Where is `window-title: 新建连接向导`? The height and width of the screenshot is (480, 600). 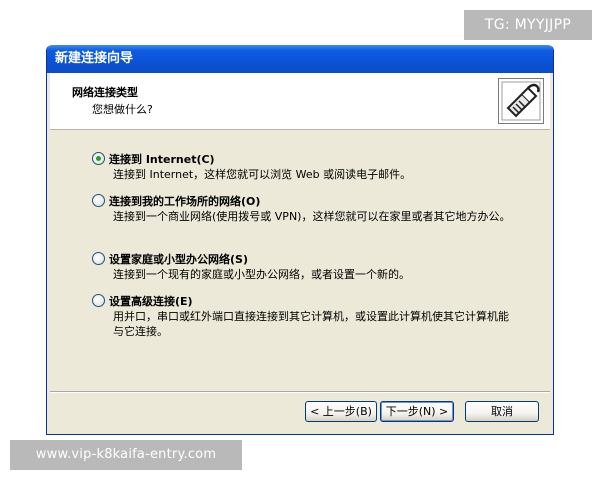 window-title: 新建连接向导 is located at coordinates (94, 58).